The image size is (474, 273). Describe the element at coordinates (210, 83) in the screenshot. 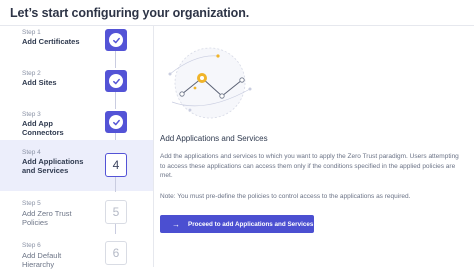

I see `network-apps-illustration` at that location.